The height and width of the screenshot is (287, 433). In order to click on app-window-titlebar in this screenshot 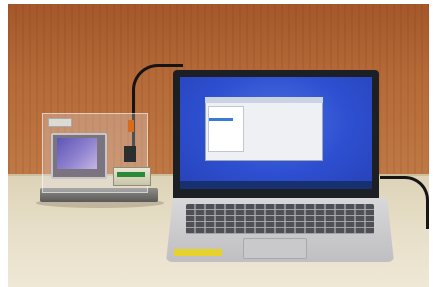, I will do `click(264, 100)`.